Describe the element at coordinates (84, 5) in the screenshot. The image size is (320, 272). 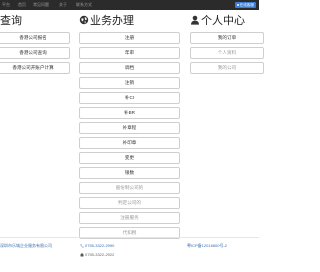
I see `nav-item-contact: 联系方式` at that location.